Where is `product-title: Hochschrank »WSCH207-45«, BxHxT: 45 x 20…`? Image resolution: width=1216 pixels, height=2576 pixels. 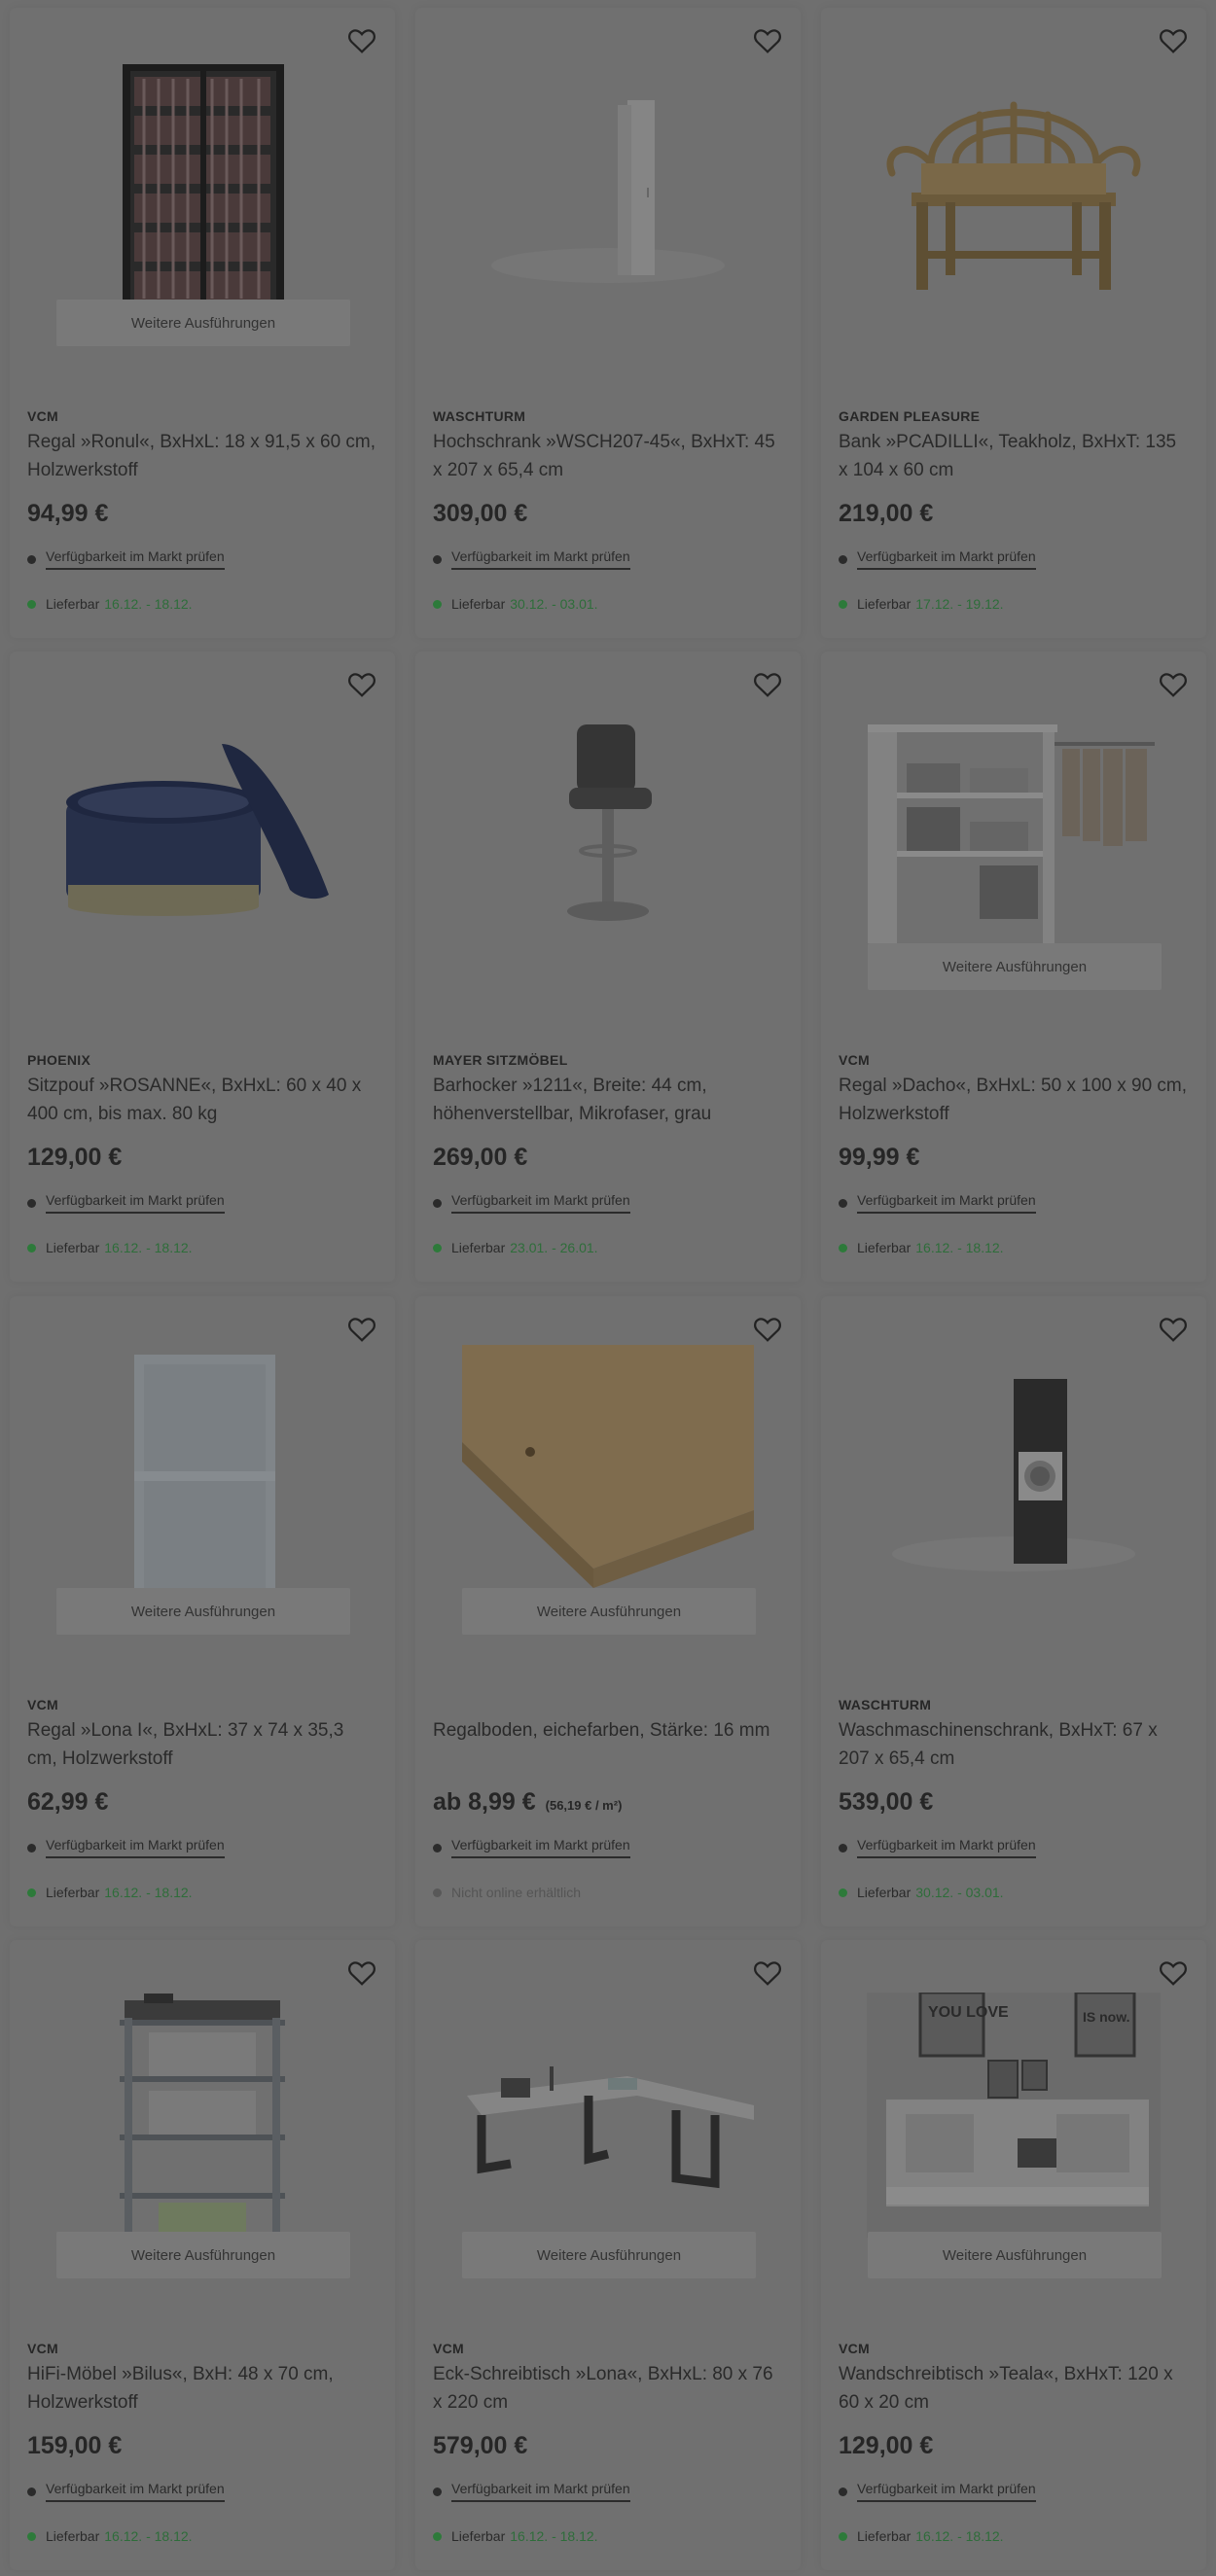
product-title: Hochschrank »WSCH207-45«, BxHxT: 45 x 20… is located at coordinates (608, 456).